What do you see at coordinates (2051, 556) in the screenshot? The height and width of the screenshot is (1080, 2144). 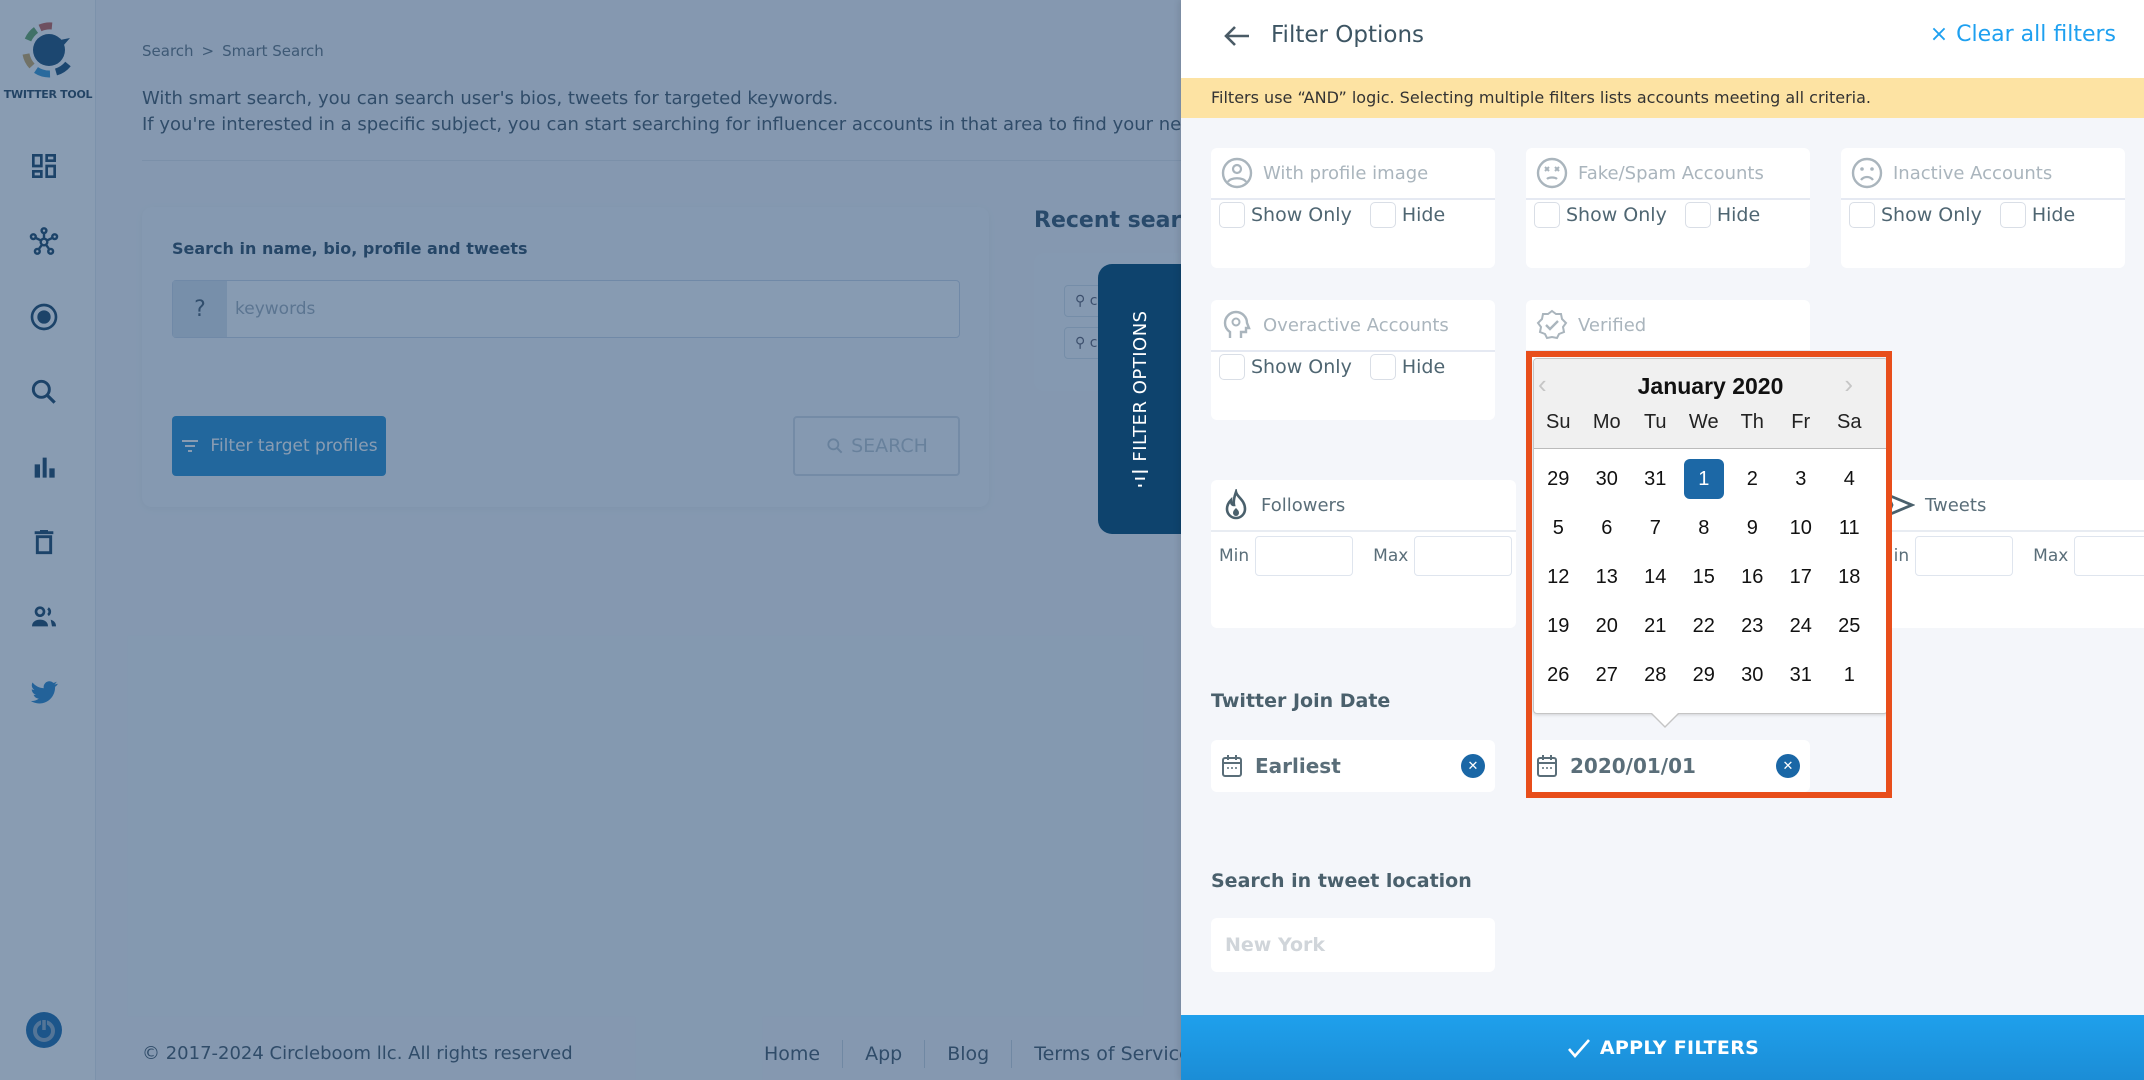 I see `max-label: Max` at bounding box center [2051, 556].